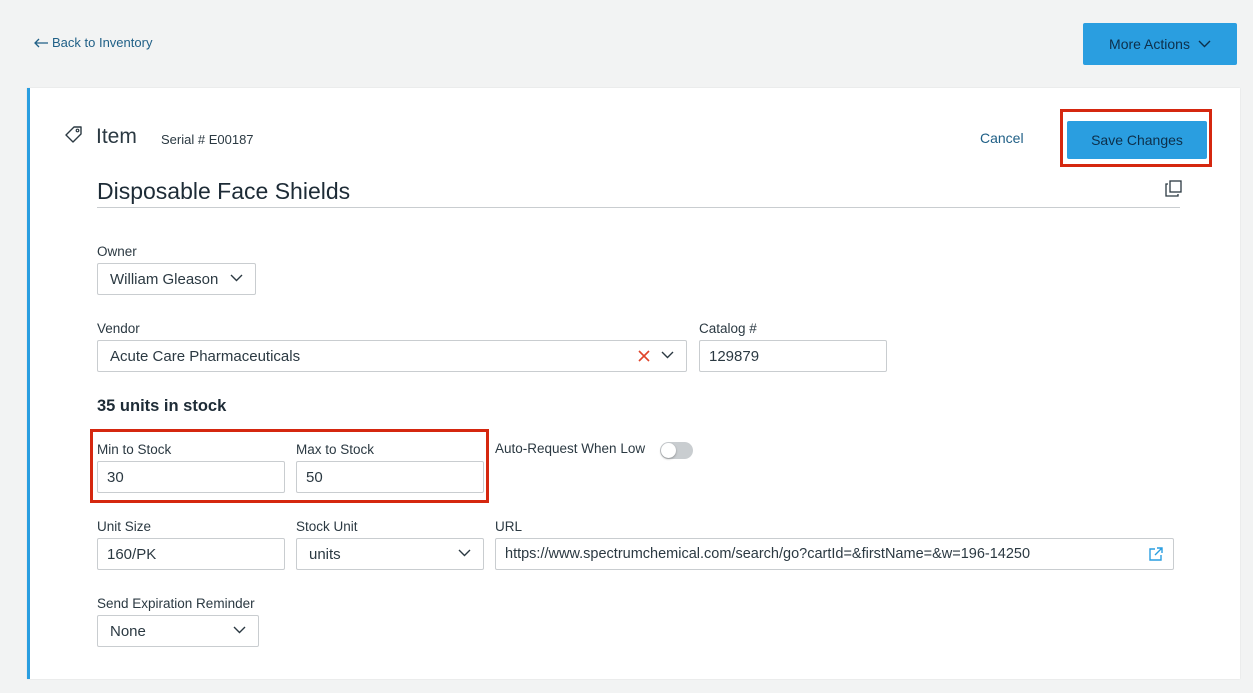 The width and height of the screenshot is (1253, 693). What do you see at coordinates (734, 356) in the screenshot?
I see `catalog-value: 129879` at bounding box center [734, 356].